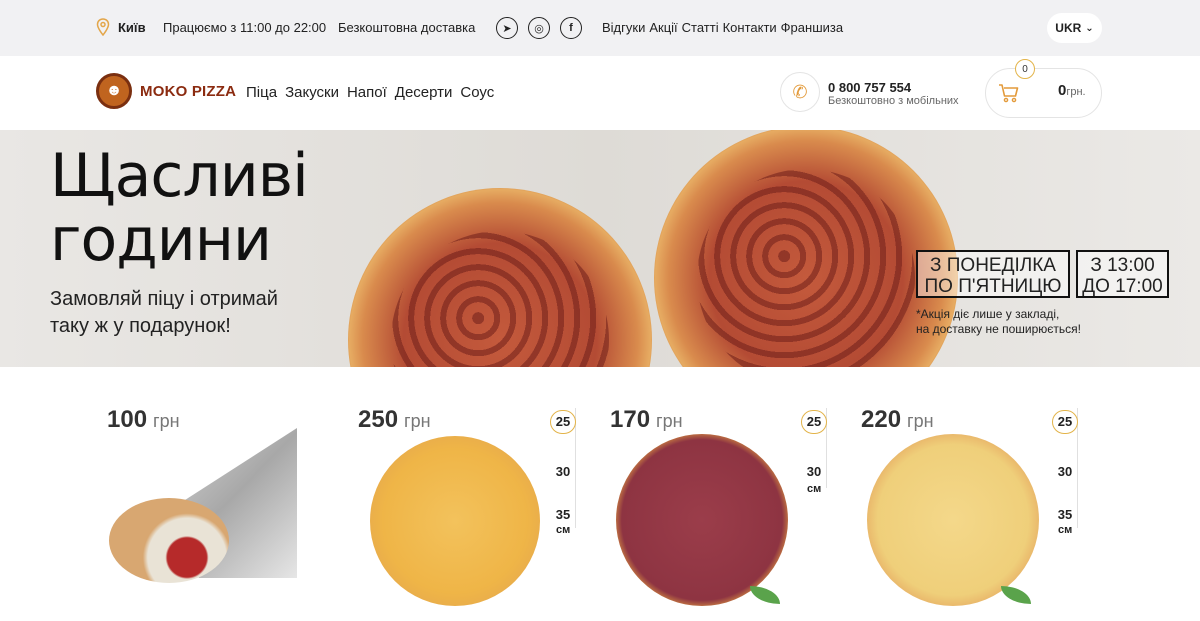  What do you see at coordinates (179, 208) in the screenshot?
I see `banner-title: Щасливі години` at bounding box center [179, 208].